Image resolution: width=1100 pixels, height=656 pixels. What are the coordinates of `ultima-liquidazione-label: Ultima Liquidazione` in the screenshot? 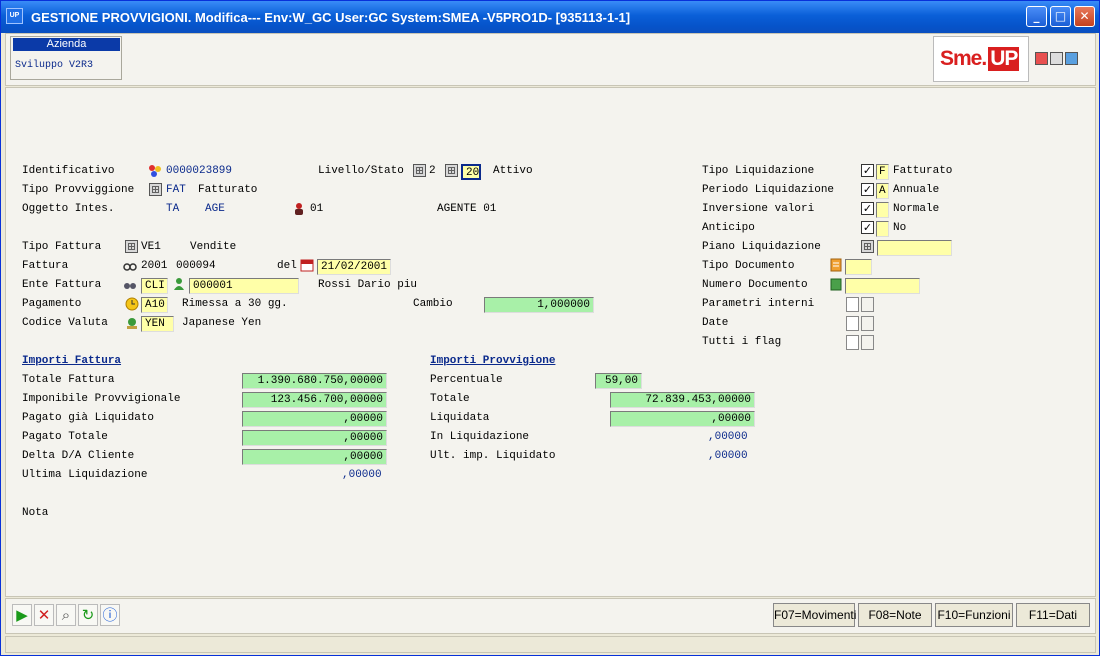 It's located at (85, 475).